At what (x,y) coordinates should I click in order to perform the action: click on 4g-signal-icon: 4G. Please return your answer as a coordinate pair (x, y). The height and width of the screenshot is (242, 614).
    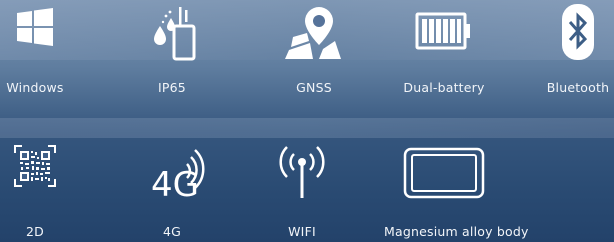
    Looking at the image, I should click on (172, 172).